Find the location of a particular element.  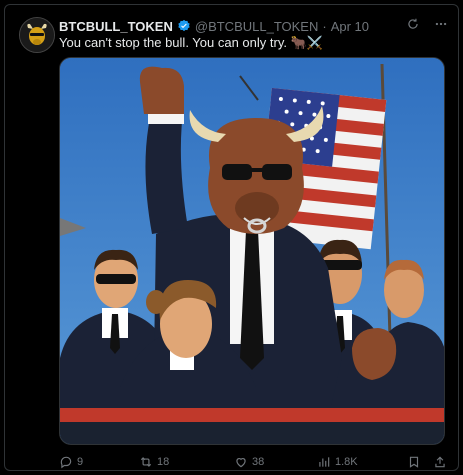

more-icon is located at coordinates (441, 26).